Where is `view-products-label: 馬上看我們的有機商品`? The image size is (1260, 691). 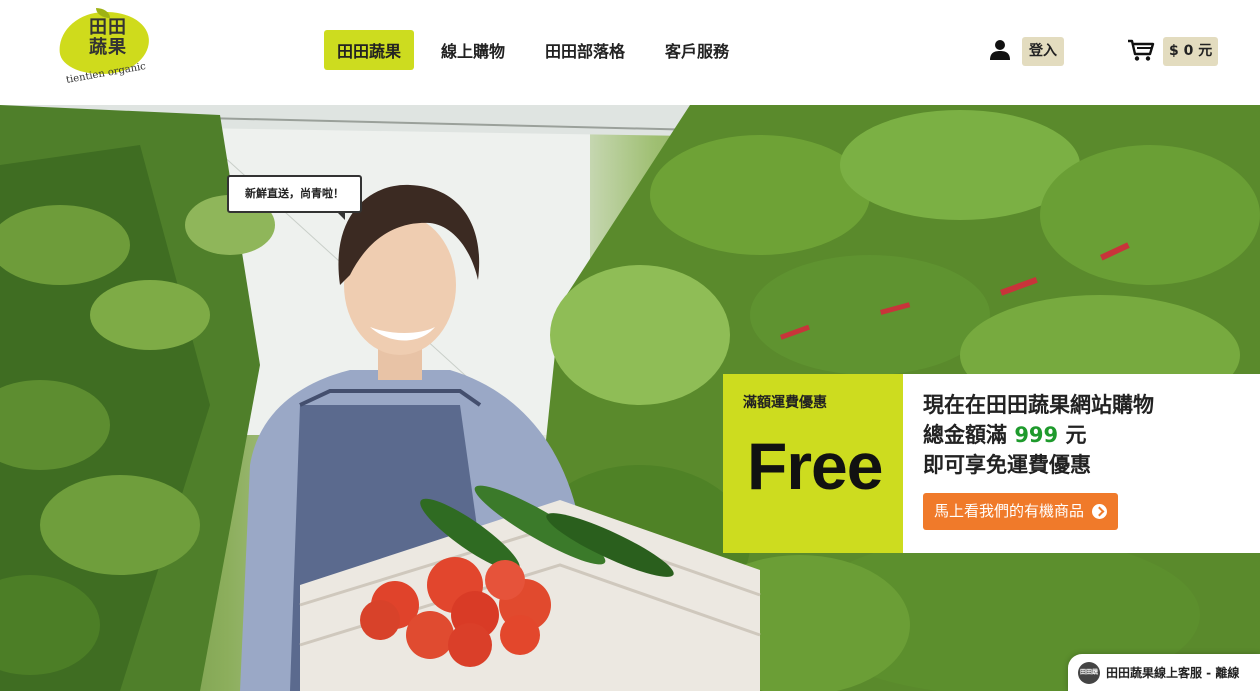
view-products-label: 馬上看我們的有機商品 is located at coordinates (1009, 511).